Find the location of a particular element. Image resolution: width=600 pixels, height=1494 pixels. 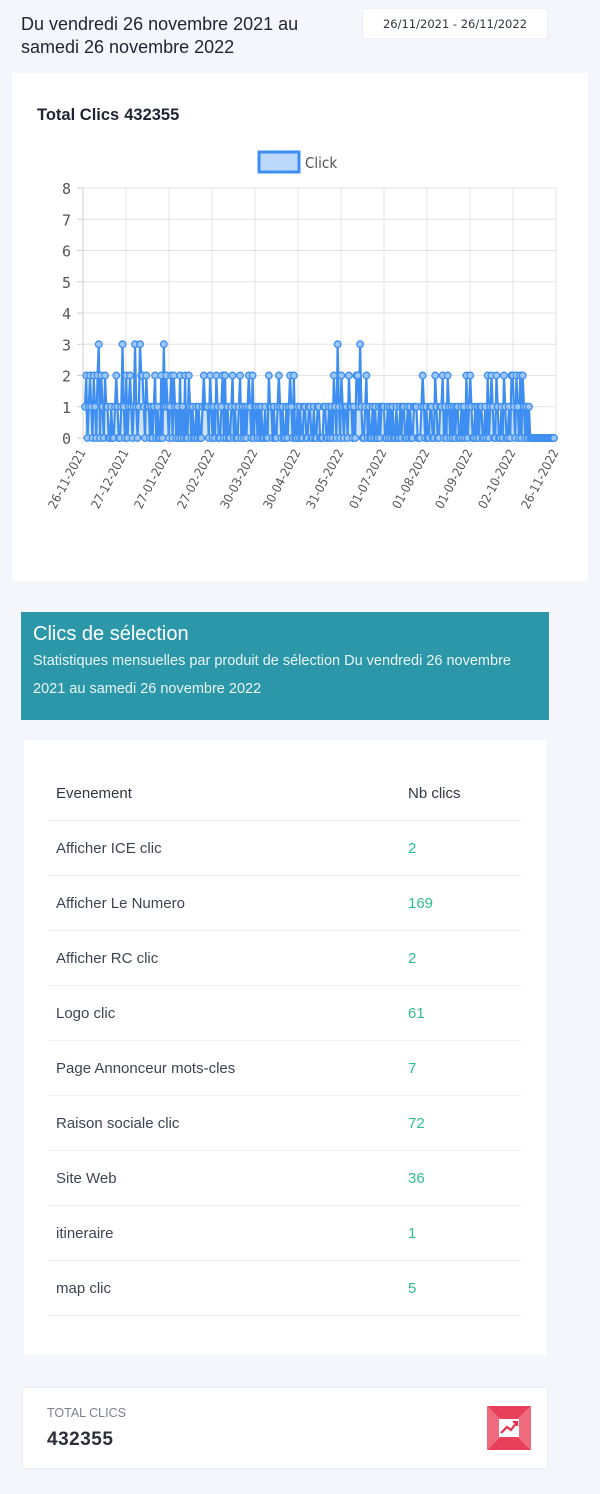

event-name: Raison sociale clic is located at coordinates (118, 1123).